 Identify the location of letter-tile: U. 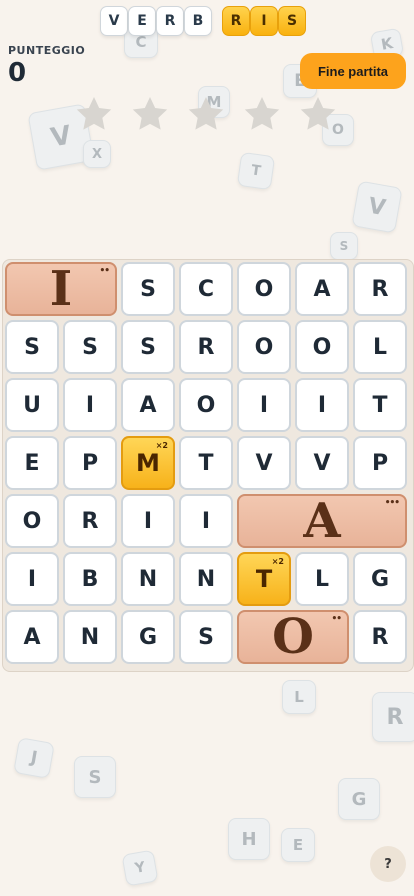
(32, 405).